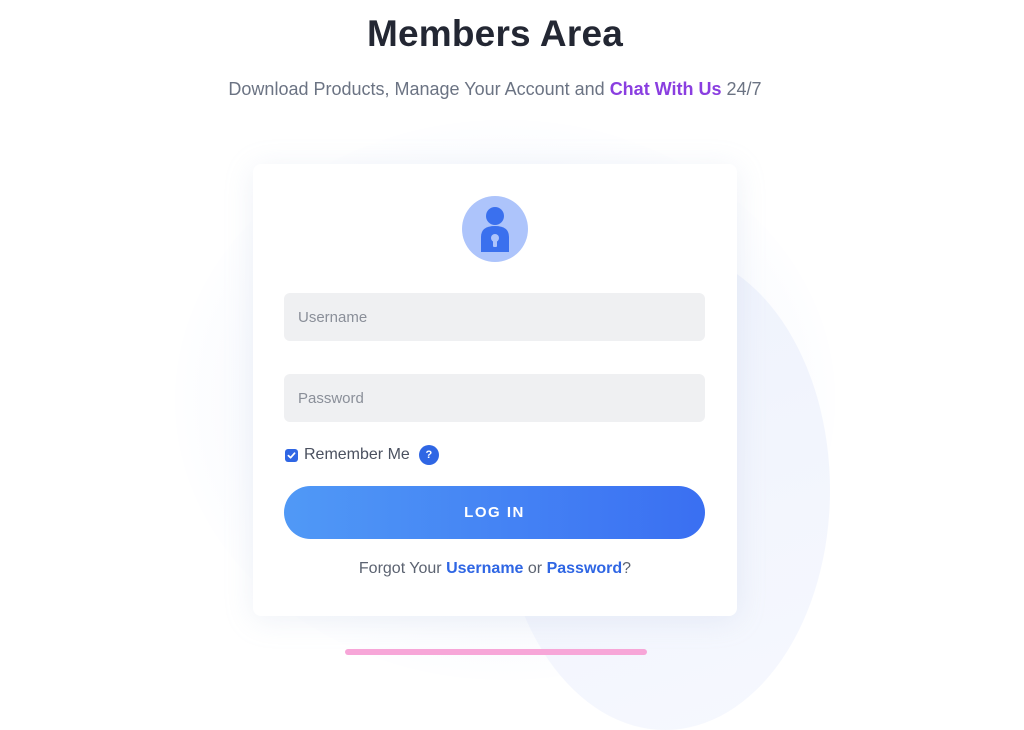 This screenshot has width=1024, height=730. Describe the element at coordinates (496, 652) in the screenshot. I see `pink-decoration-bar` at that location.